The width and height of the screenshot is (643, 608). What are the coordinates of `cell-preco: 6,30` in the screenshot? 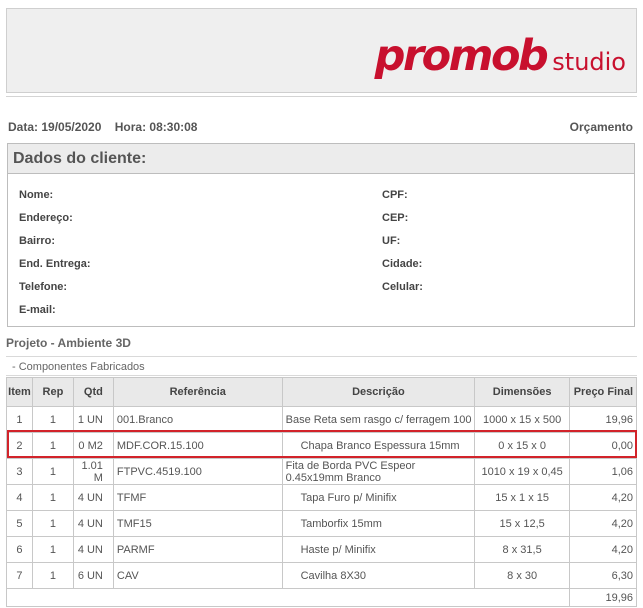 It's located at (603, 575).